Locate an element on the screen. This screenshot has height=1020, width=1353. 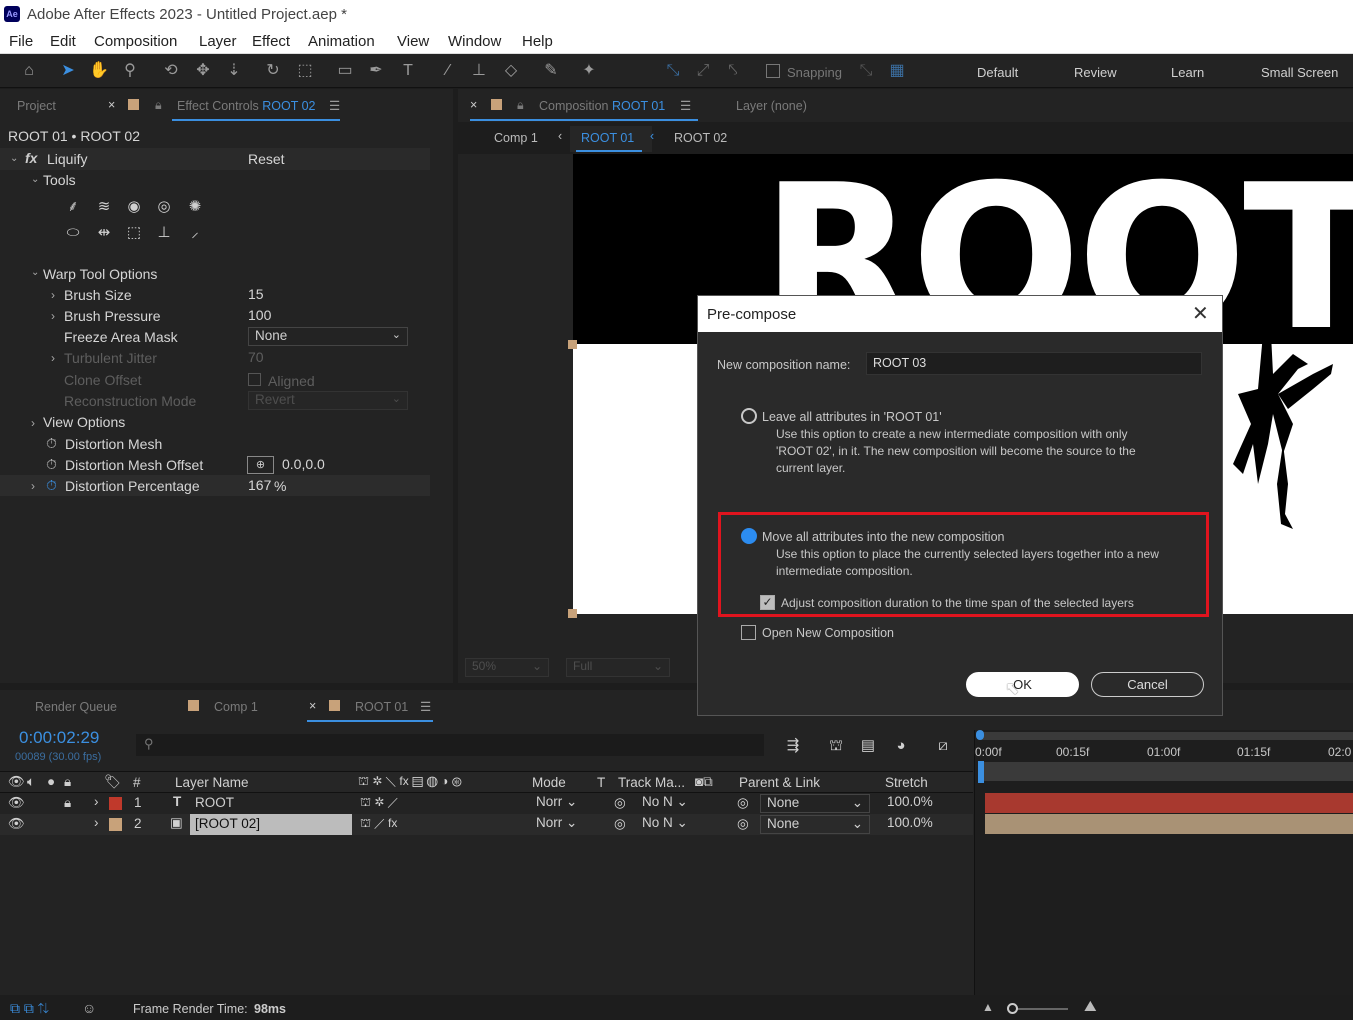
tab-render-queue: Render Queue is located at coordinates (76, 707).